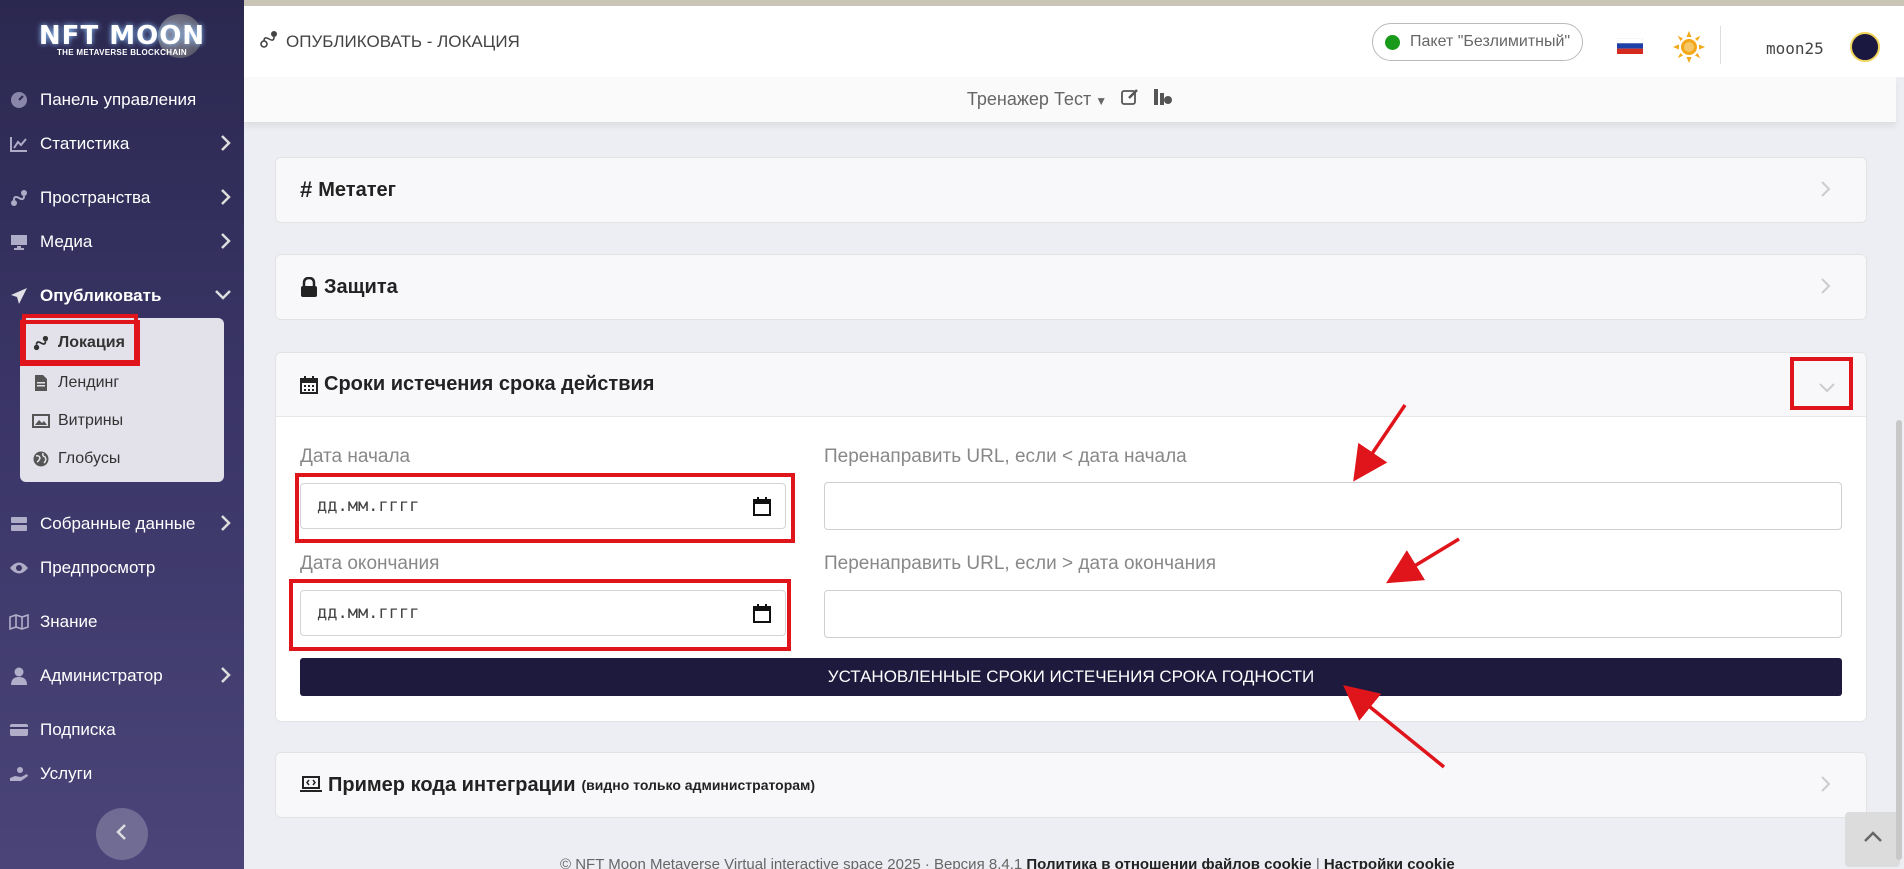  What do you see at coordinates (98, 567) in the screenshot?
I see `sidebar-item-label: Предпросмотр` at bounding box center [98, 567].